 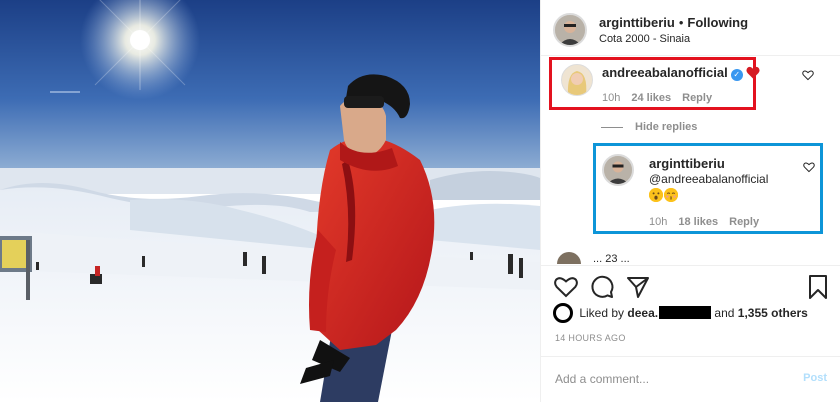 I want to click on comment-reply-button: Reply, so click(x=697, y=98).